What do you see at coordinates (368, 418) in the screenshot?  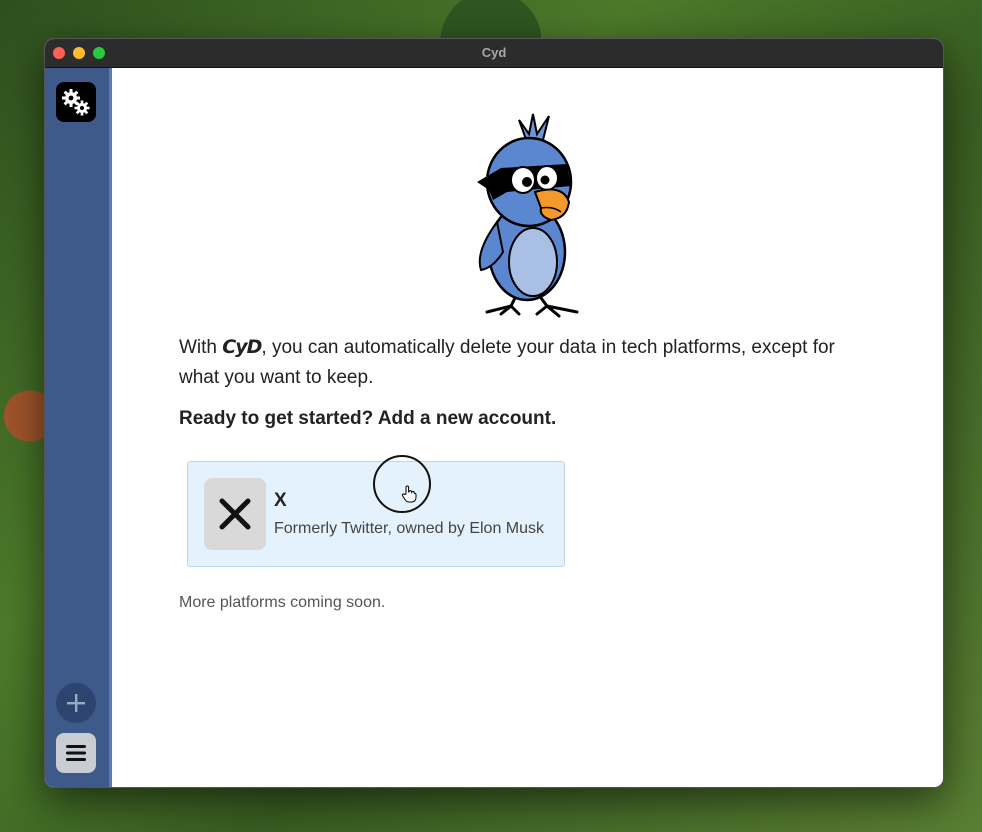 I see `ready-heading: Ready to get started? Add a new account.` at bounding box center [368, 418].